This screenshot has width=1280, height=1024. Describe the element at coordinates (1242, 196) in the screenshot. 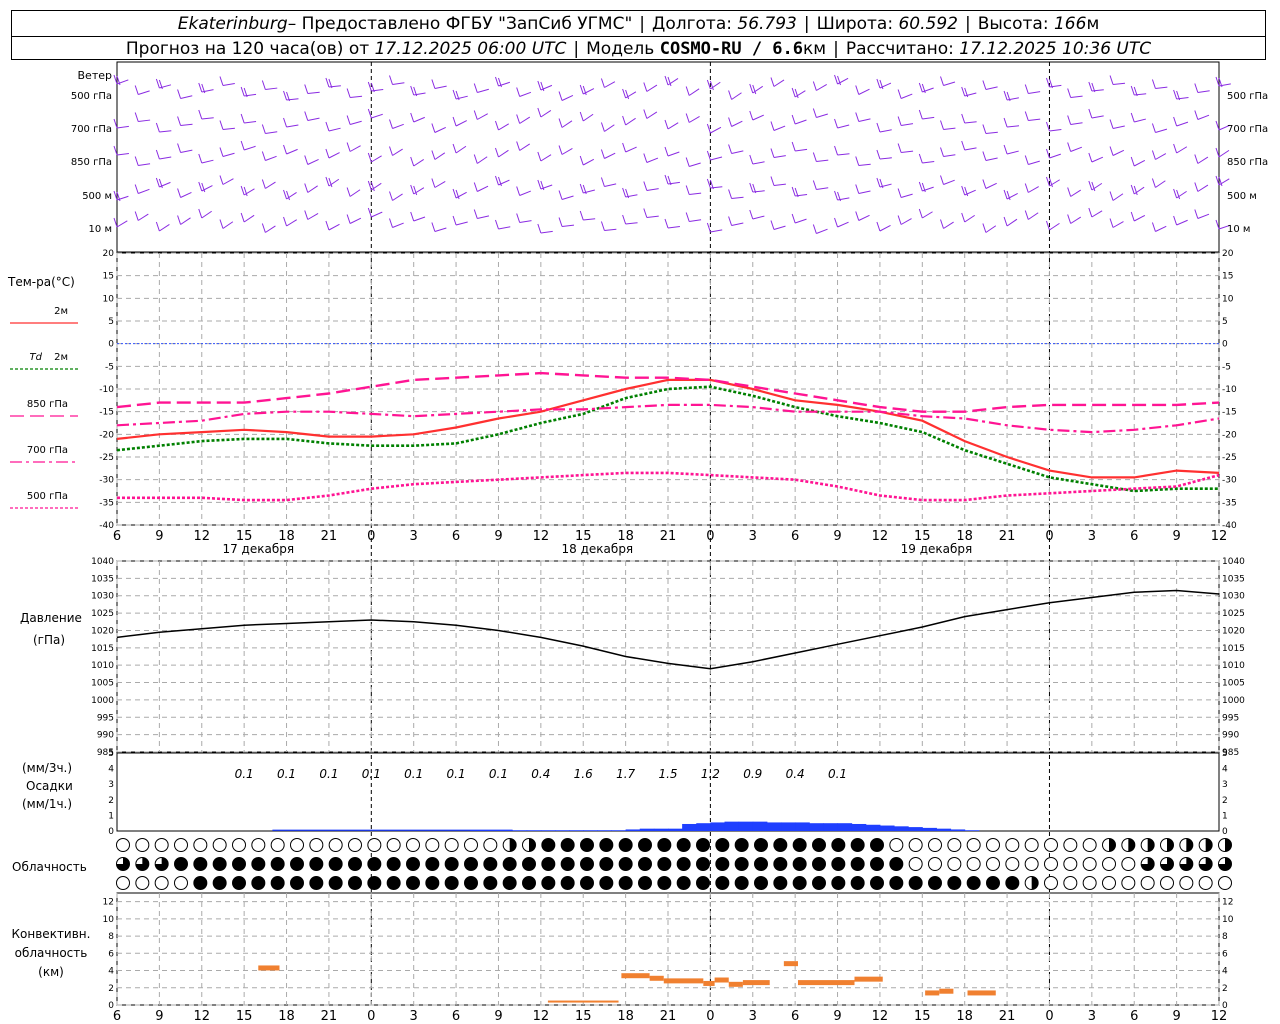

I see `wind-level-right: 500 м` at that location.